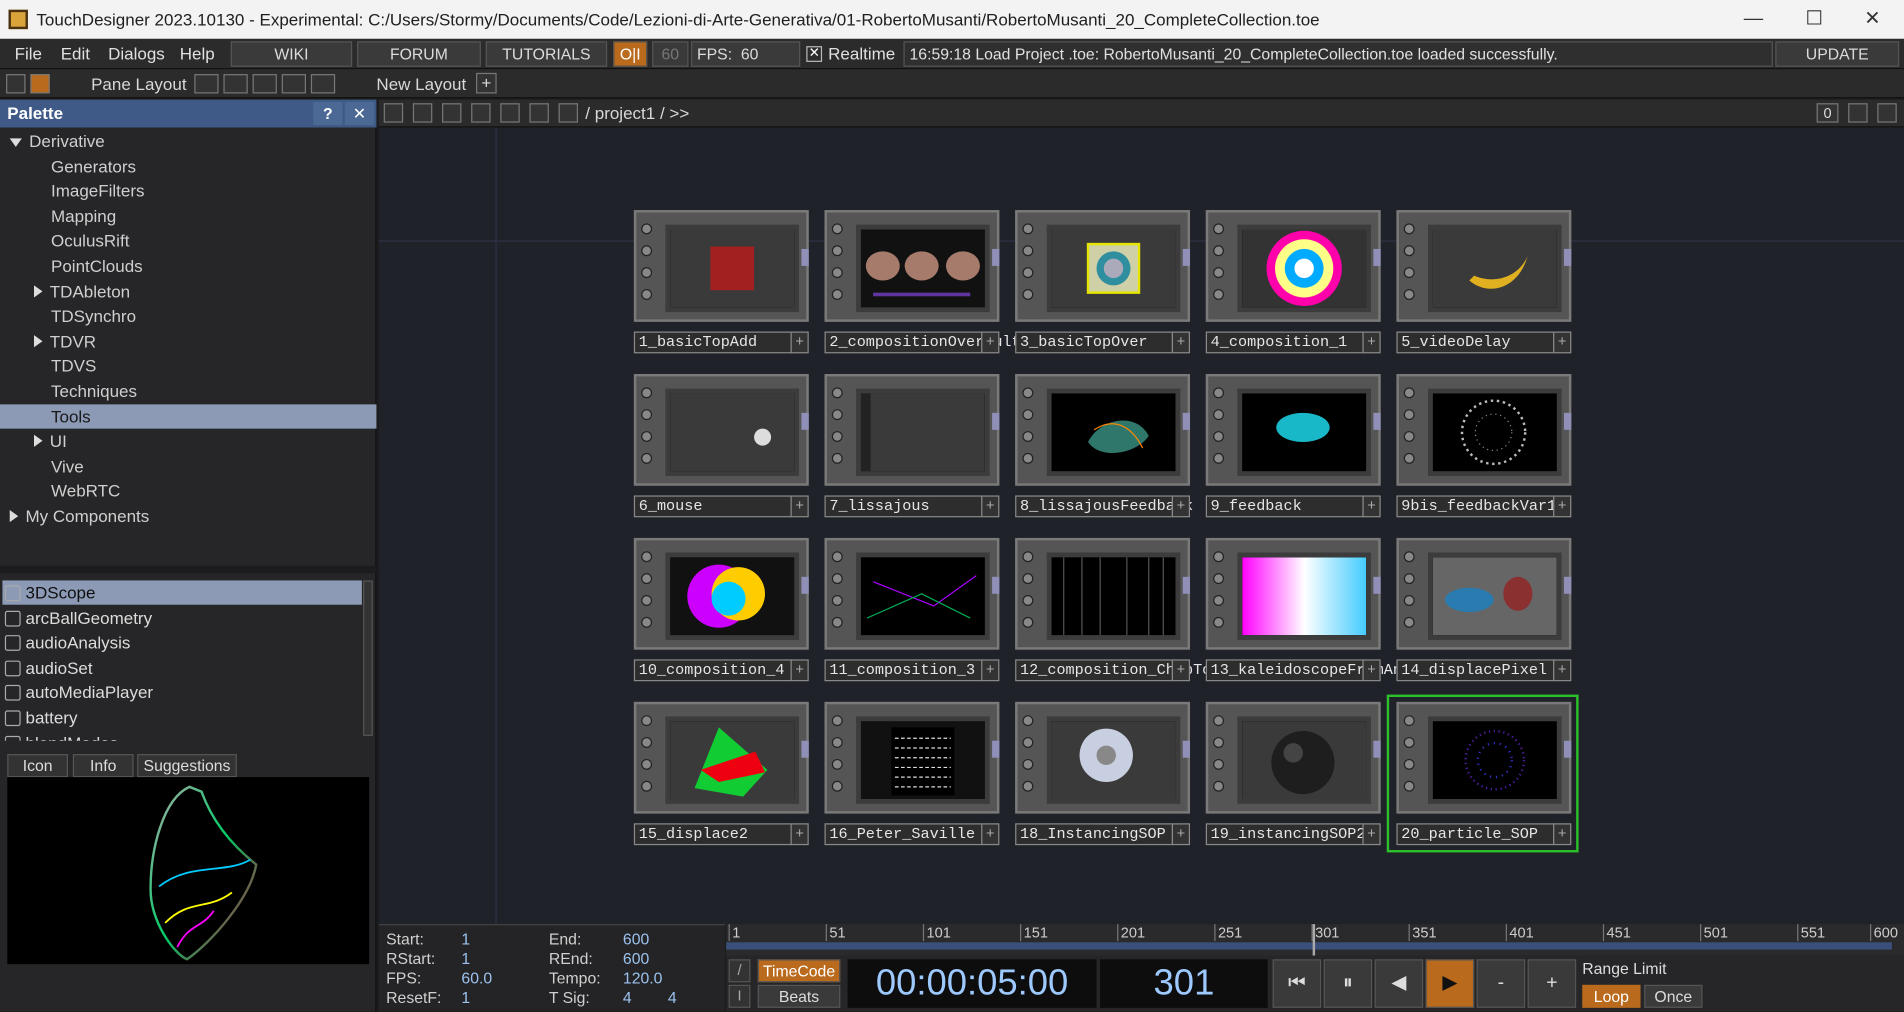 Image resolution: width=1904 pixels, height=1012 pixels. What do you see at coordinates (1297, 983) in the screenshot?
I see `rewind-icon: ⏮` at bounding box center [1297, 983].